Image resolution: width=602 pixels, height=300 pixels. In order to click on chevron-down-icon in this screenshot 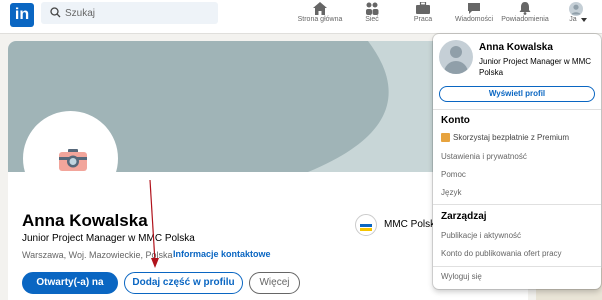, I will do `click(584, 20)`.